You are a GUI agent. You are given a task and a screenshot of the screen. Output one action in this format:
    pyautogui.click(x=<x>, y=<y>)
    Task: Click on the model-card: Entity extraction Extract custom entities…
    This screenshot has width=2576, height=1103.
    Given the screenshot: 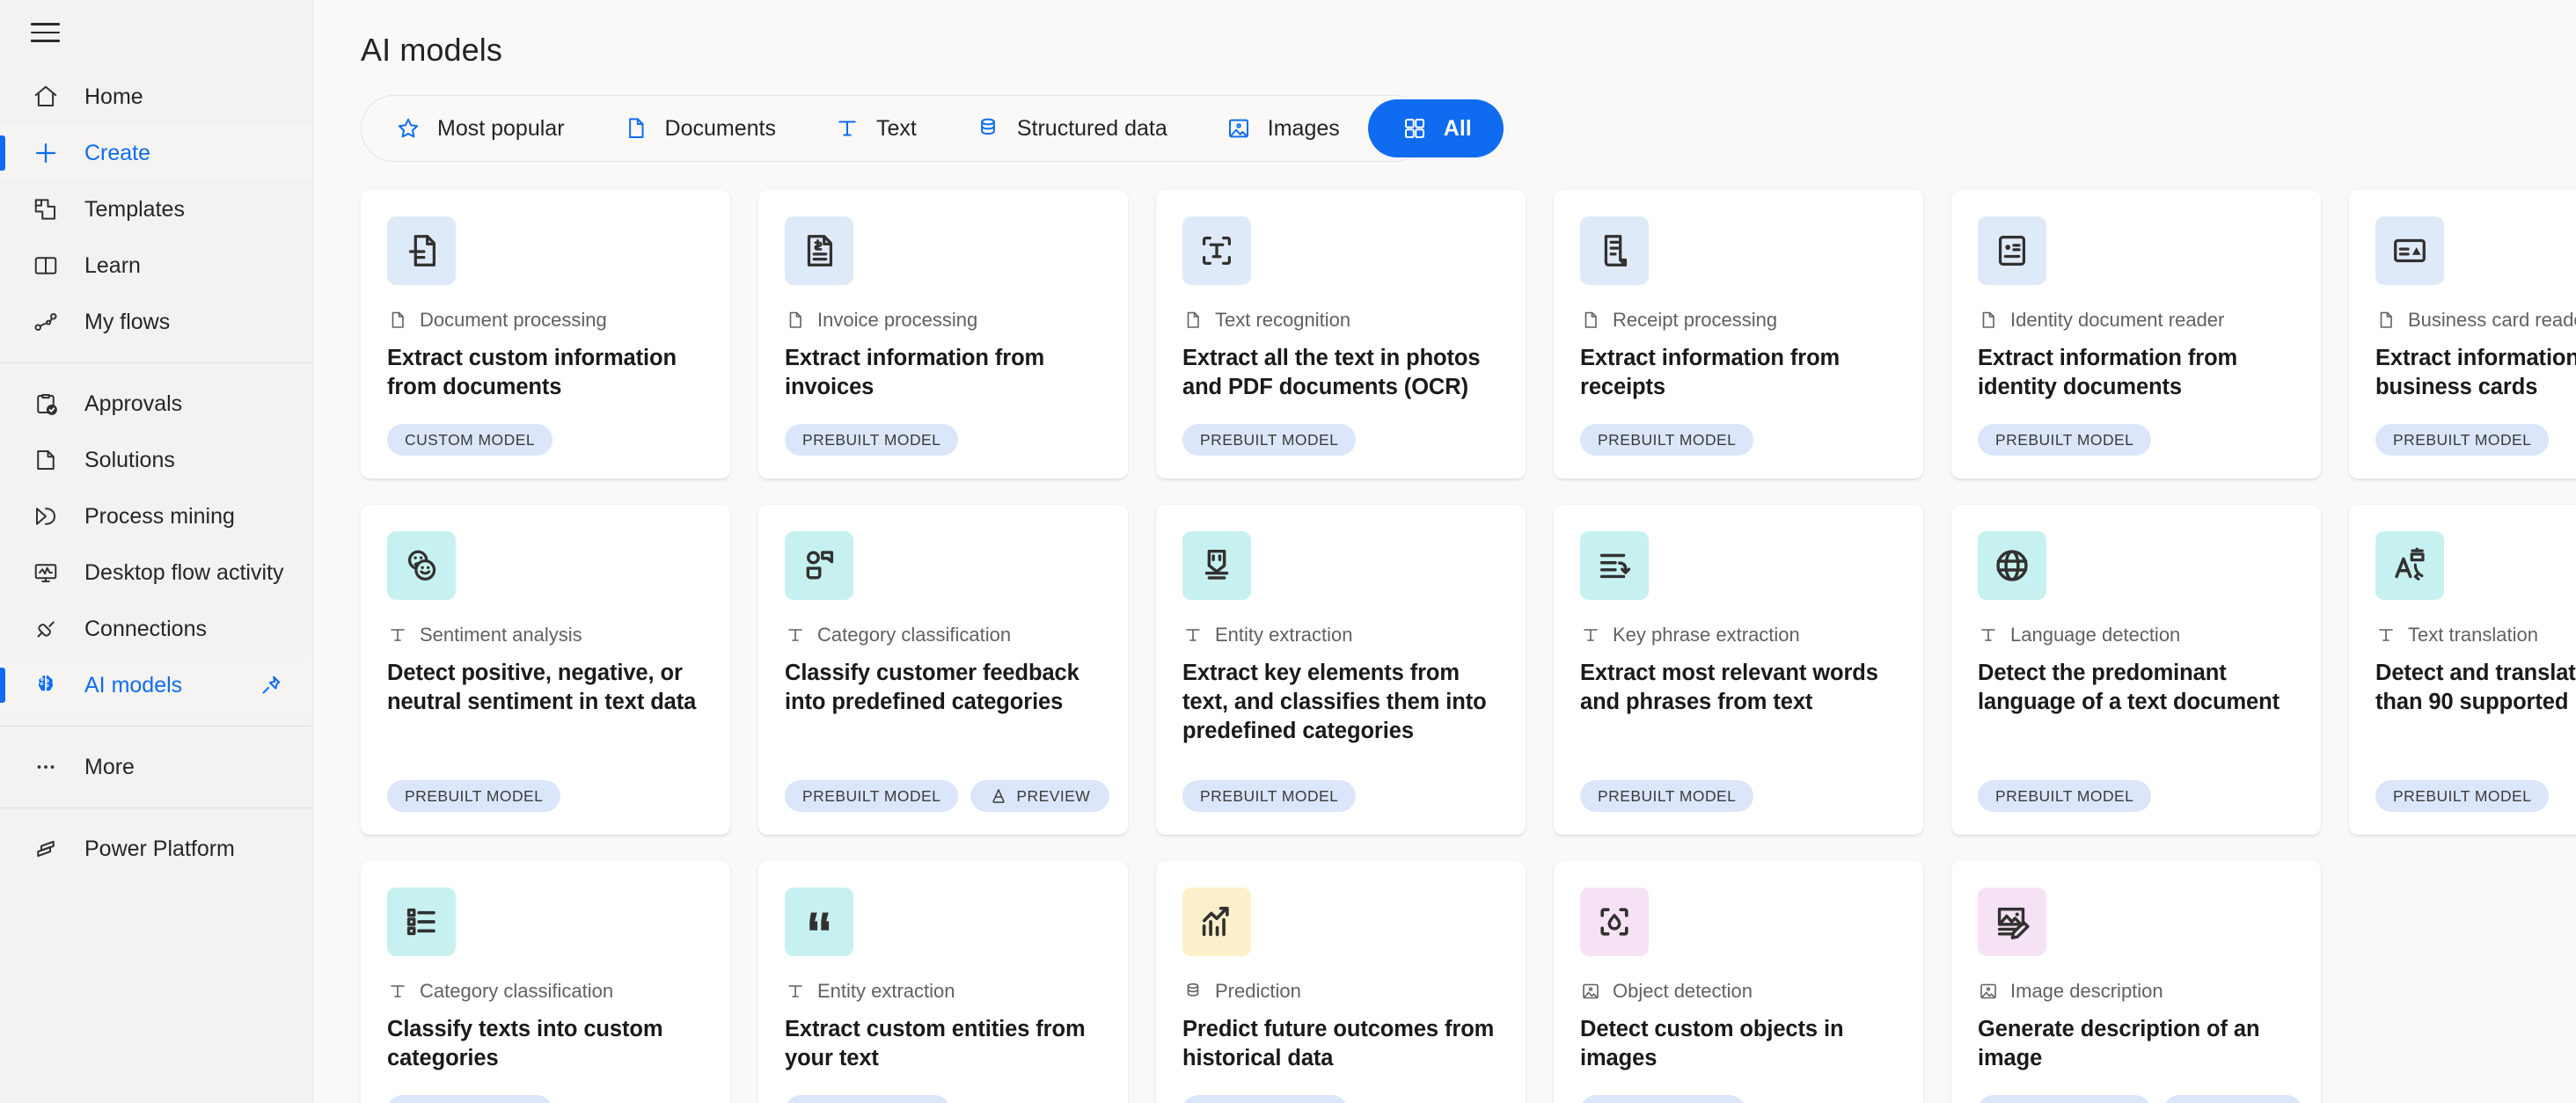 What is the action you would take?
    pyautogui.click(x=943, y=982)
    